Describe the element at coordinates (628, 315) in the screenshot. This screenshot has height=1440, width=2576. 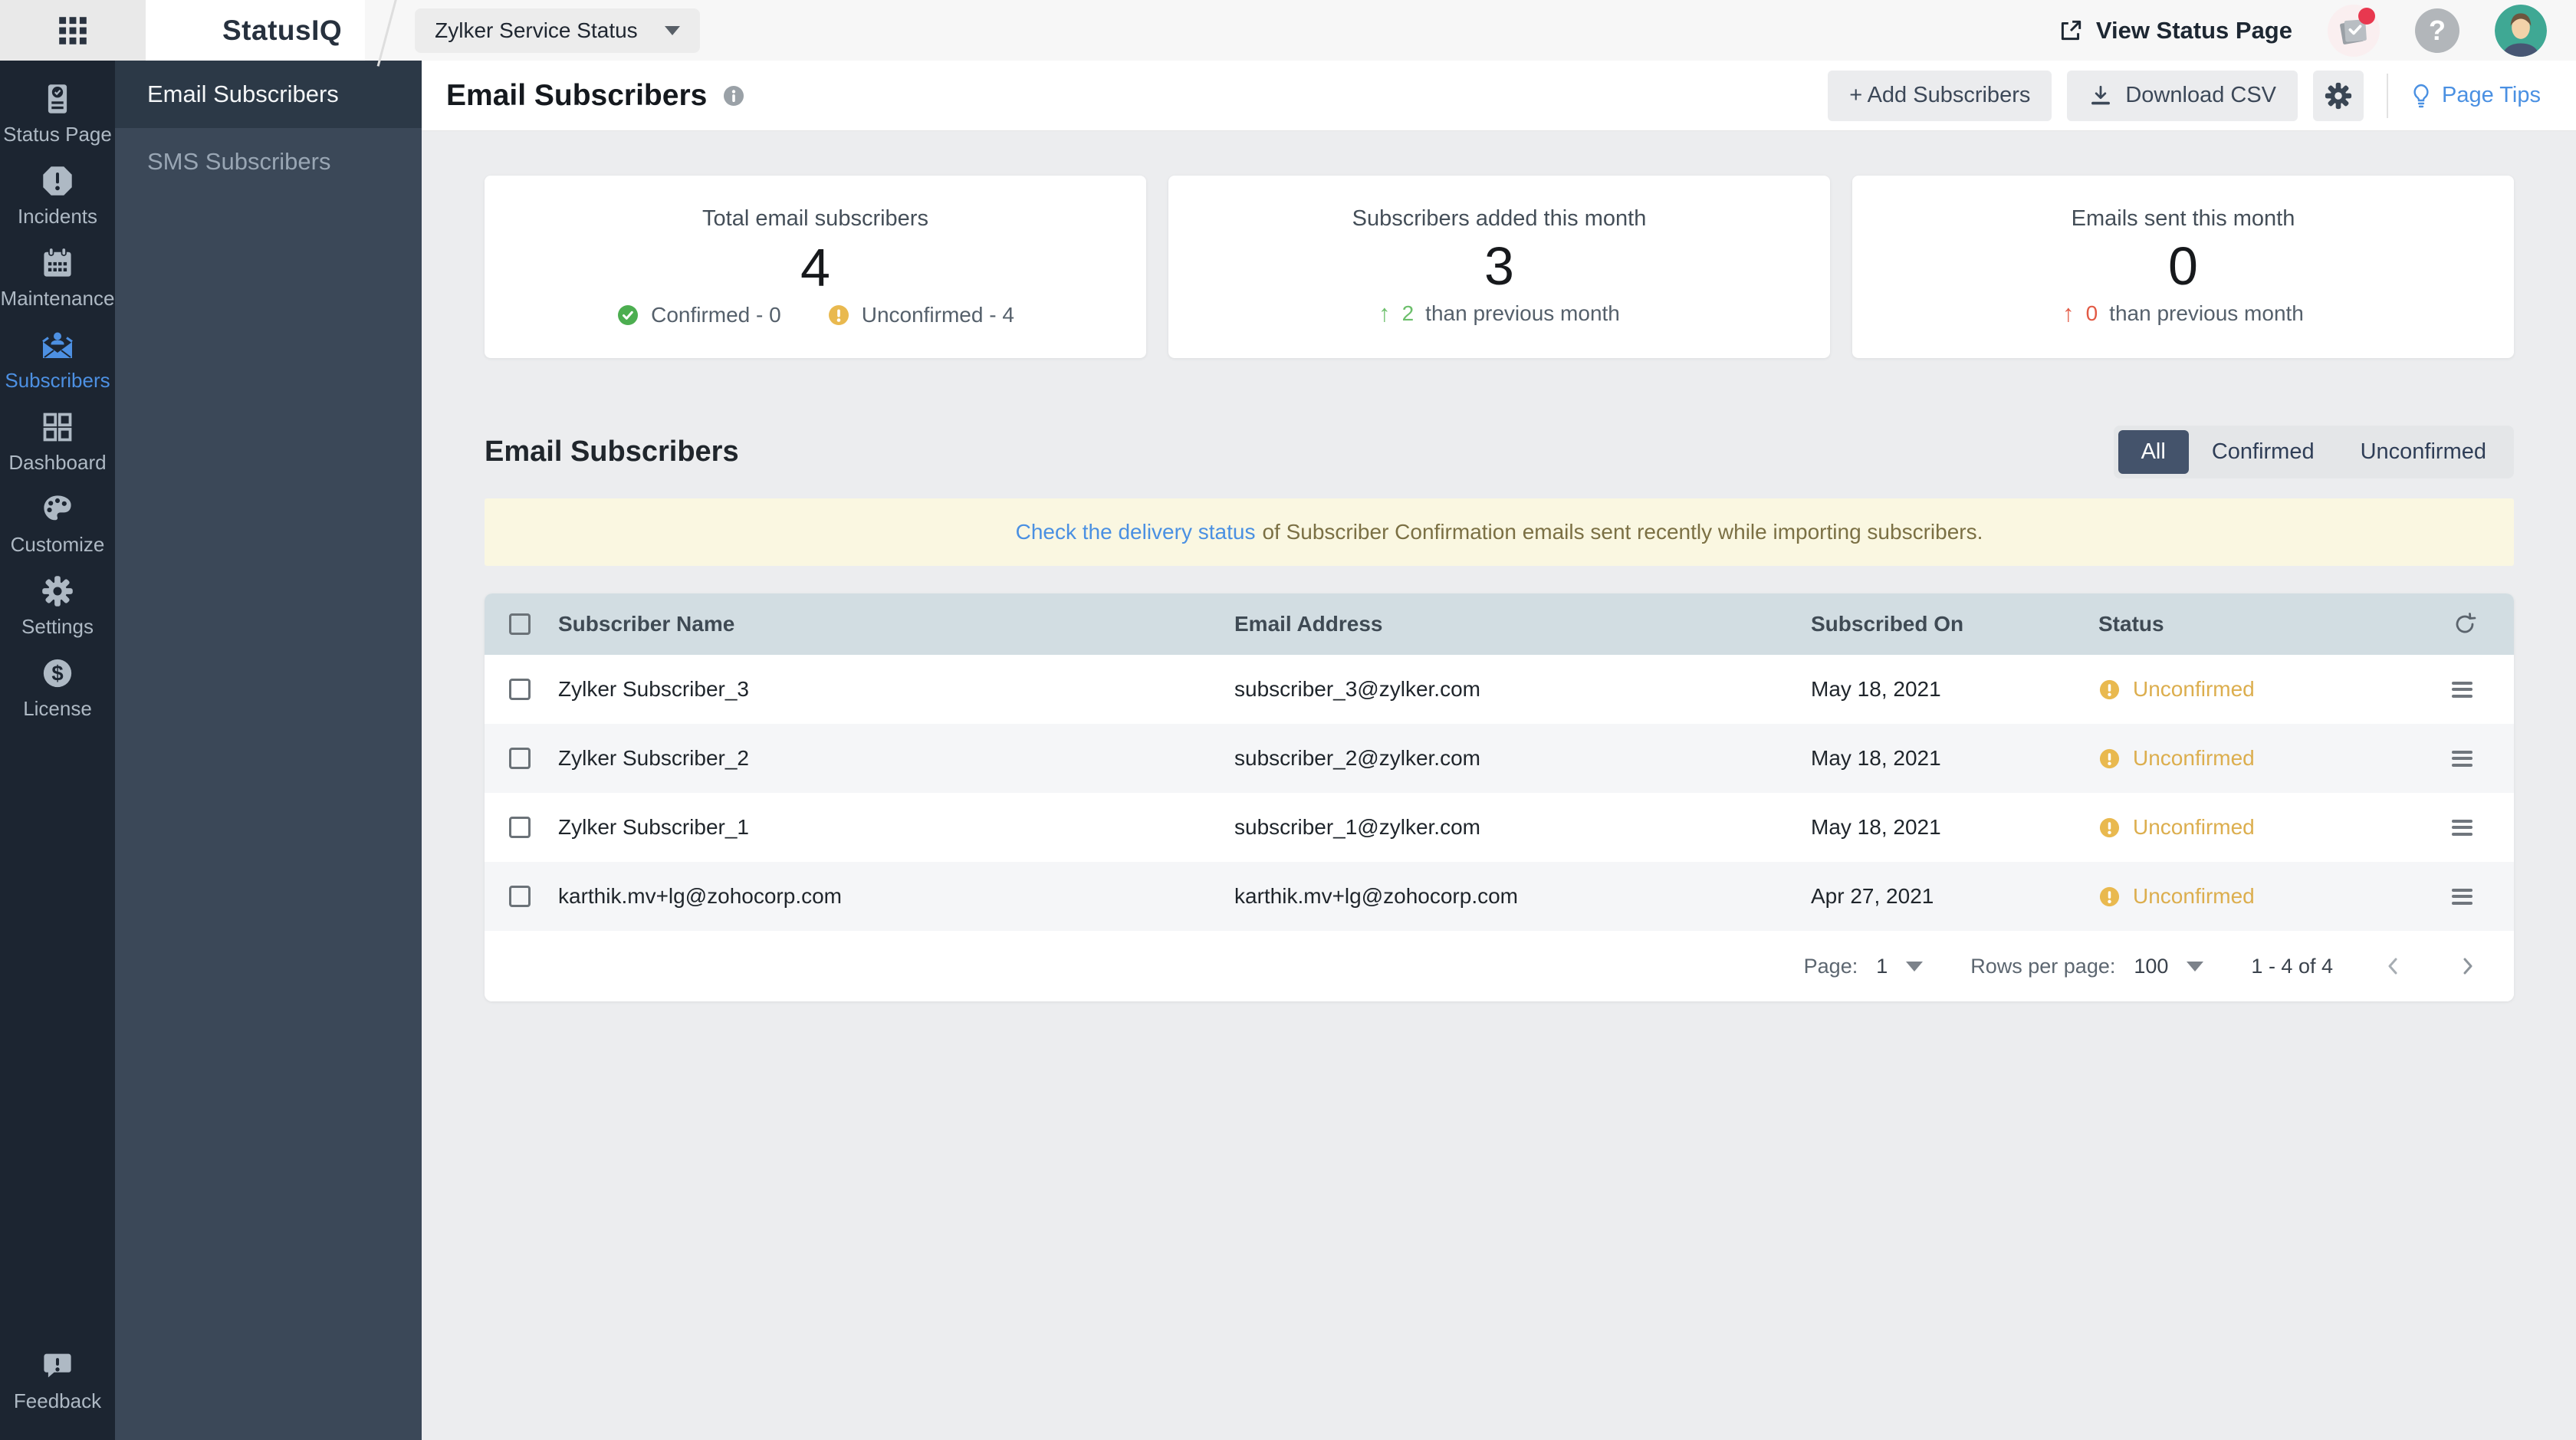
I see `check-circle-icon` at that location.